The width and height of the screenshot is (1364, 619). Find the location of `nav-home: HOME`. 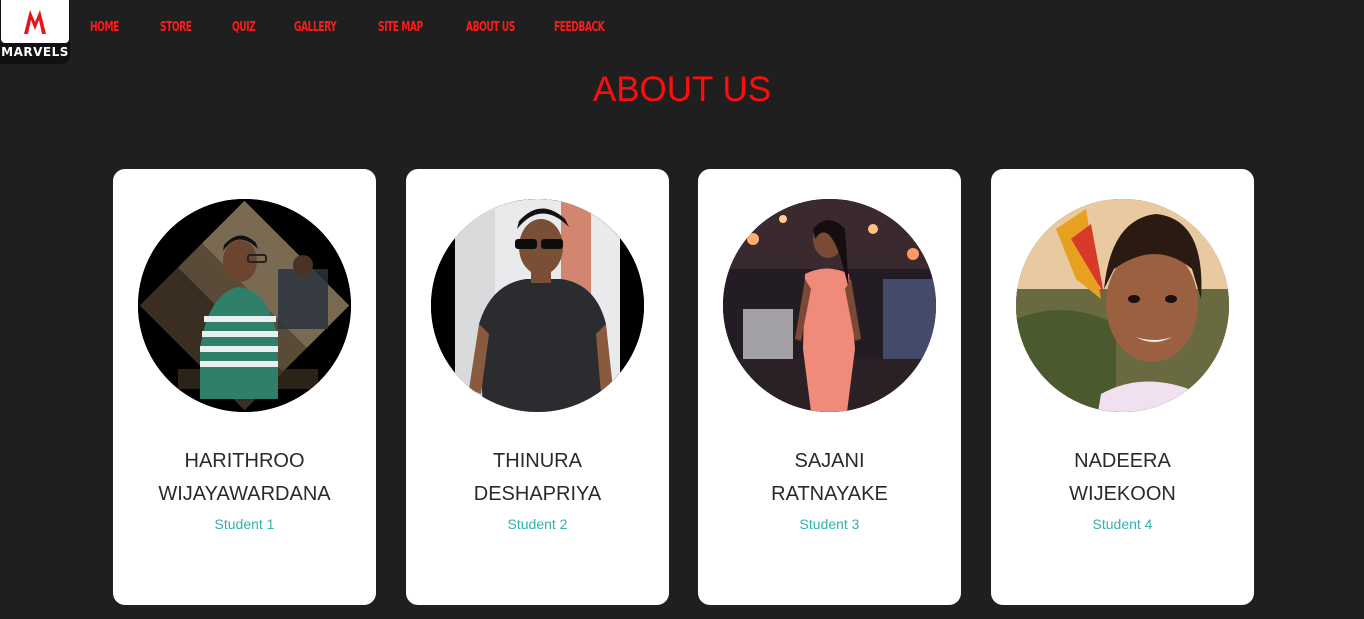

nav-home: HOME is located at coordinates (104, 27).